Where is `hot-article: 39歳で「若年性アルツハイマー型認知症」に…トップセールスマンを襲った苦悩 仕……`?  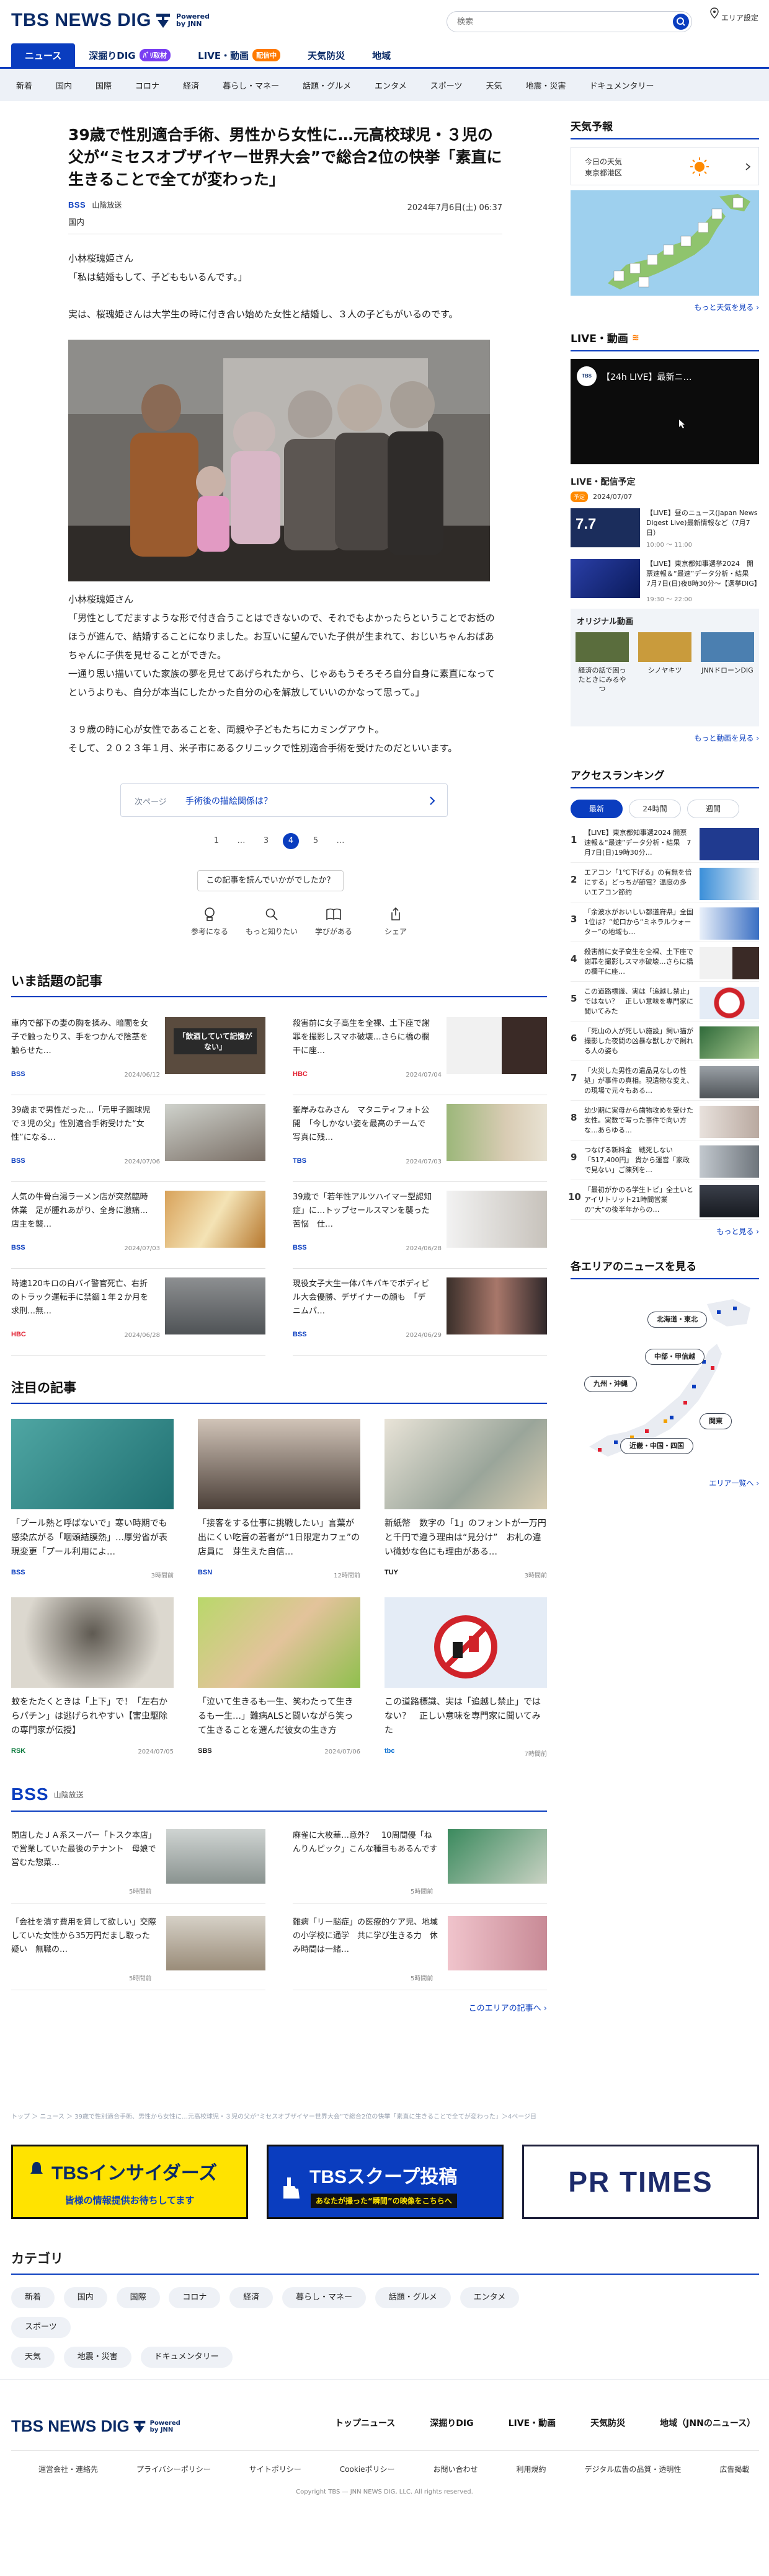 hot-article: 39歳で「若年性アルツハイマー型認知症」に…トップセールスマンを襲った苦悩 仕…… is located at coordinates (420, 1225).